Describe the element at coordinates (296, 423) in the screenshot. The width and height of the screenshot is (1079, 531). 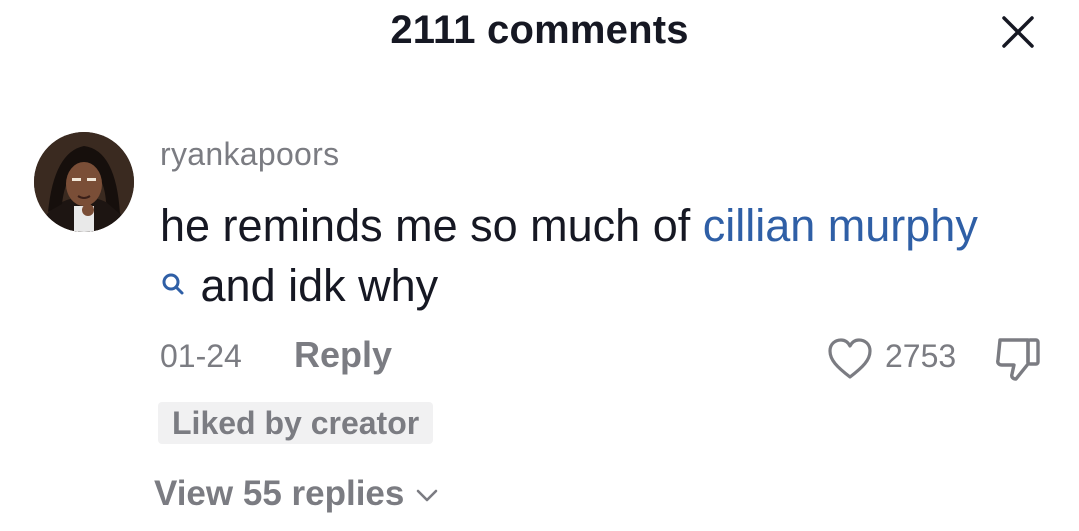
I see `liked-by-creator-badge: Liked by creator` at that location.